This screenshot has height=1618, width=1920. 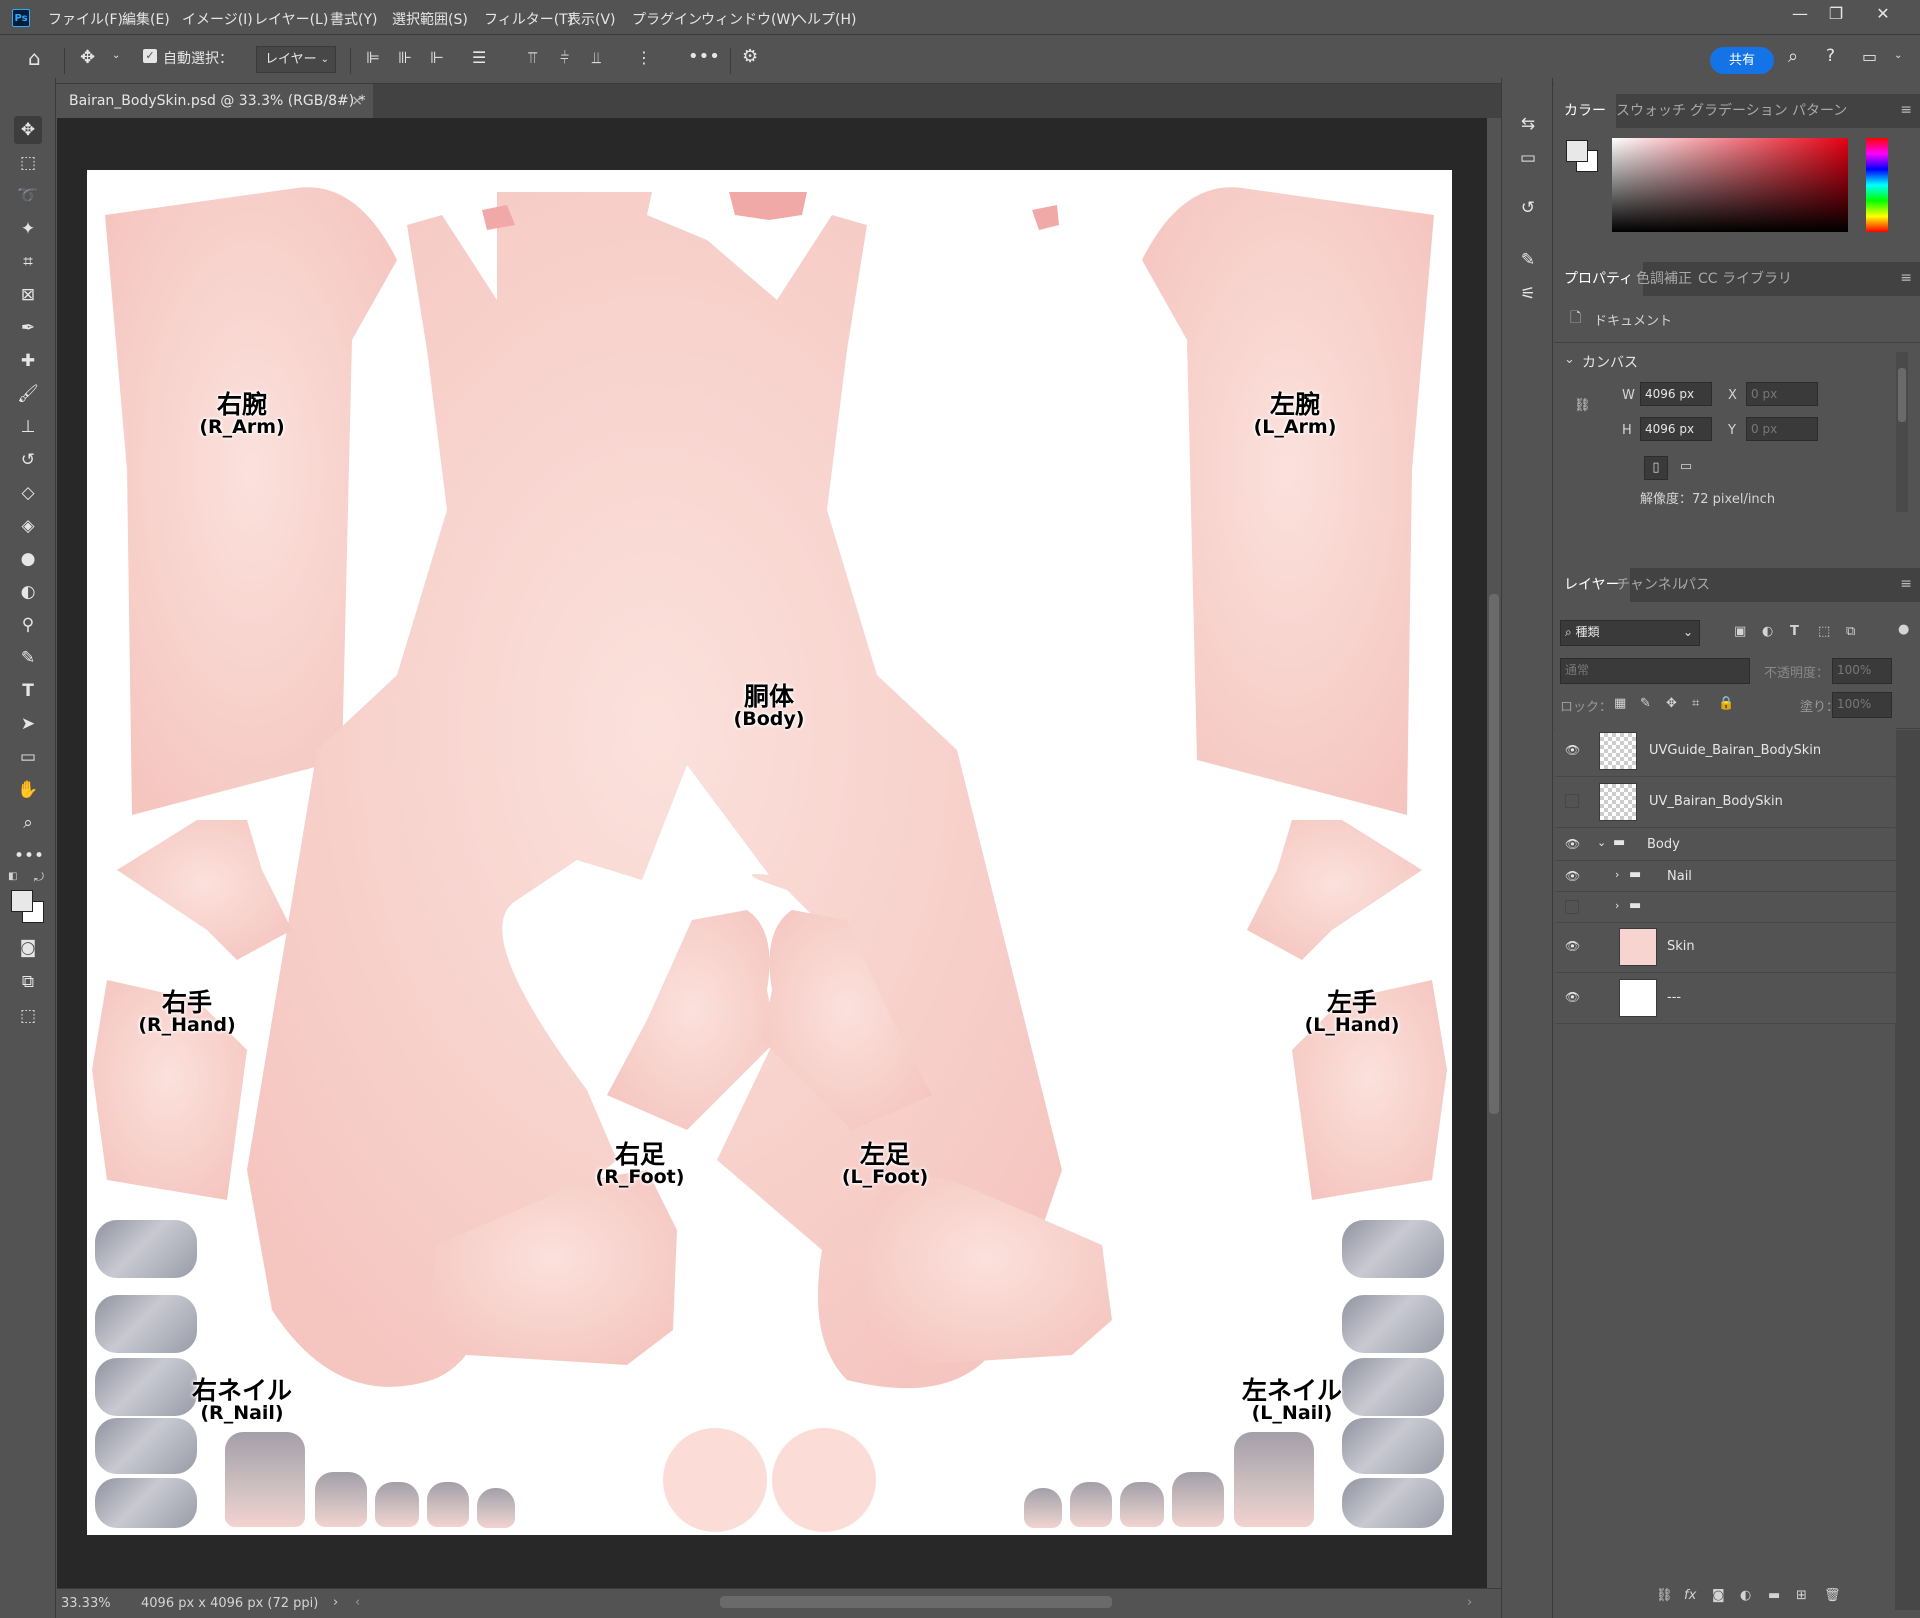 I want to click on move-tool-icon: ✥, so click(x=87, y=57).